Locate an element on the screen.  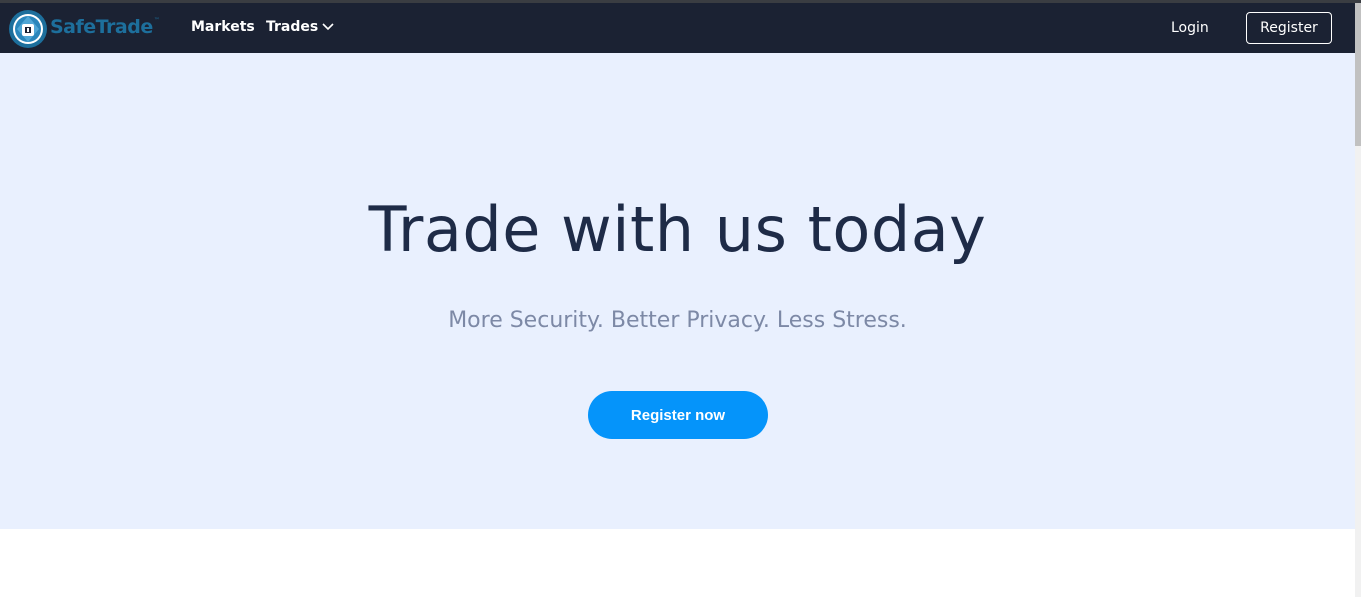
nav-trades-label: Trades is located at coordinates (292, 27).